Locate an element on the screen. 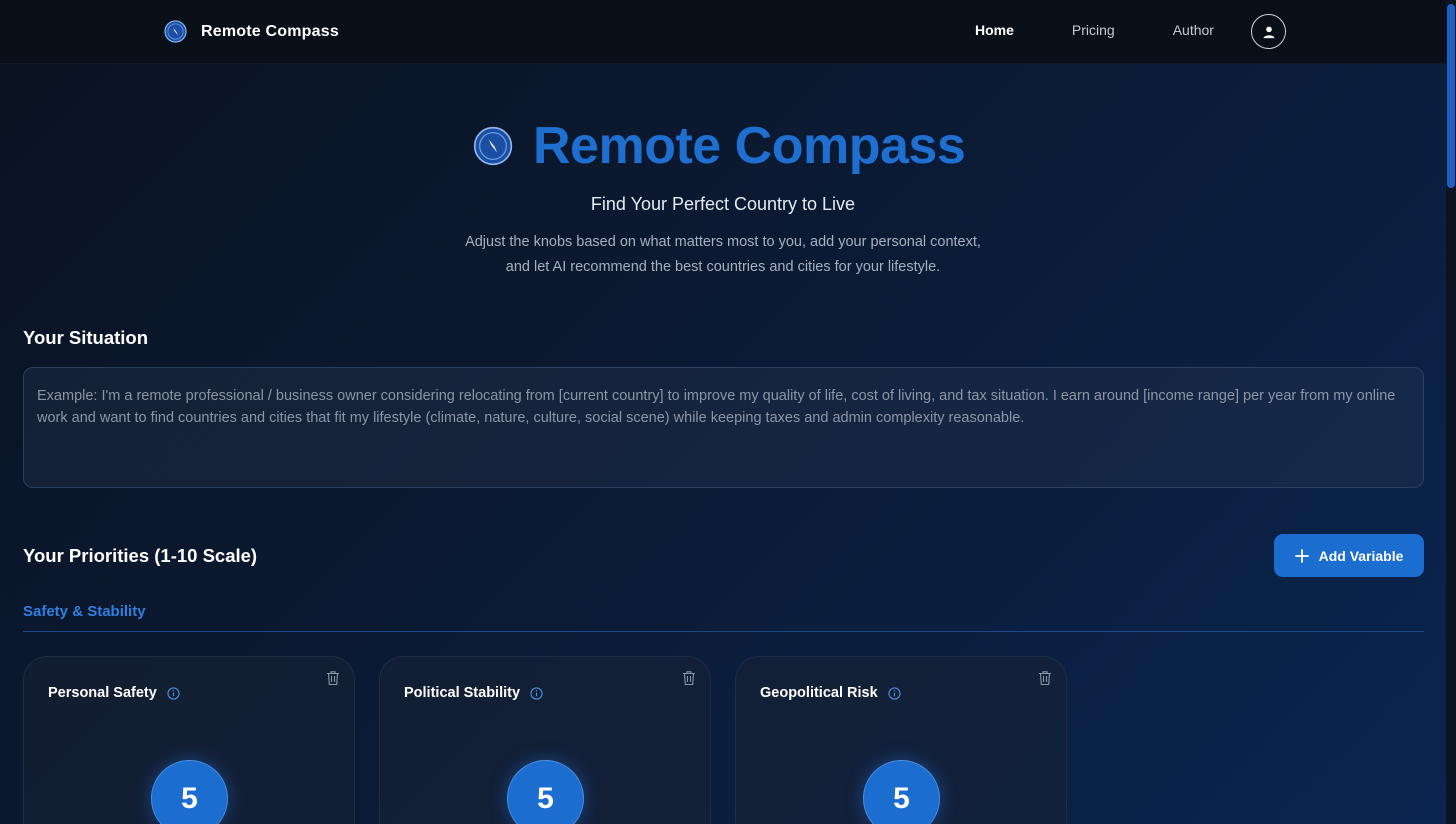 The width and height of the screenshot is (1456, 824). hero-title-row: Remote Compass is located at coordinates (719, 146).